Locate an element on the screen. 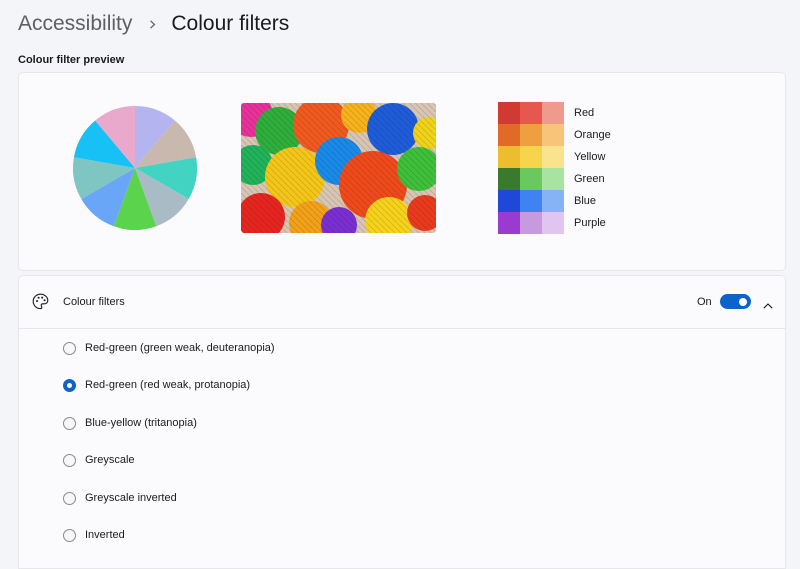 The width and height of the screenshot is (800, 569). section-label-preview: Colour filter preview is located at coordinates (71, 60).